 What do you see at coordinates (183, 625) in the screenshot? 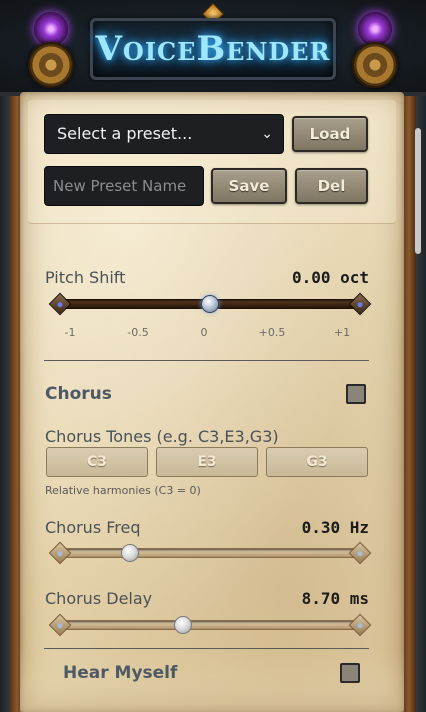
I see `chorus-delay-knob` at bounding box center [183, 625].